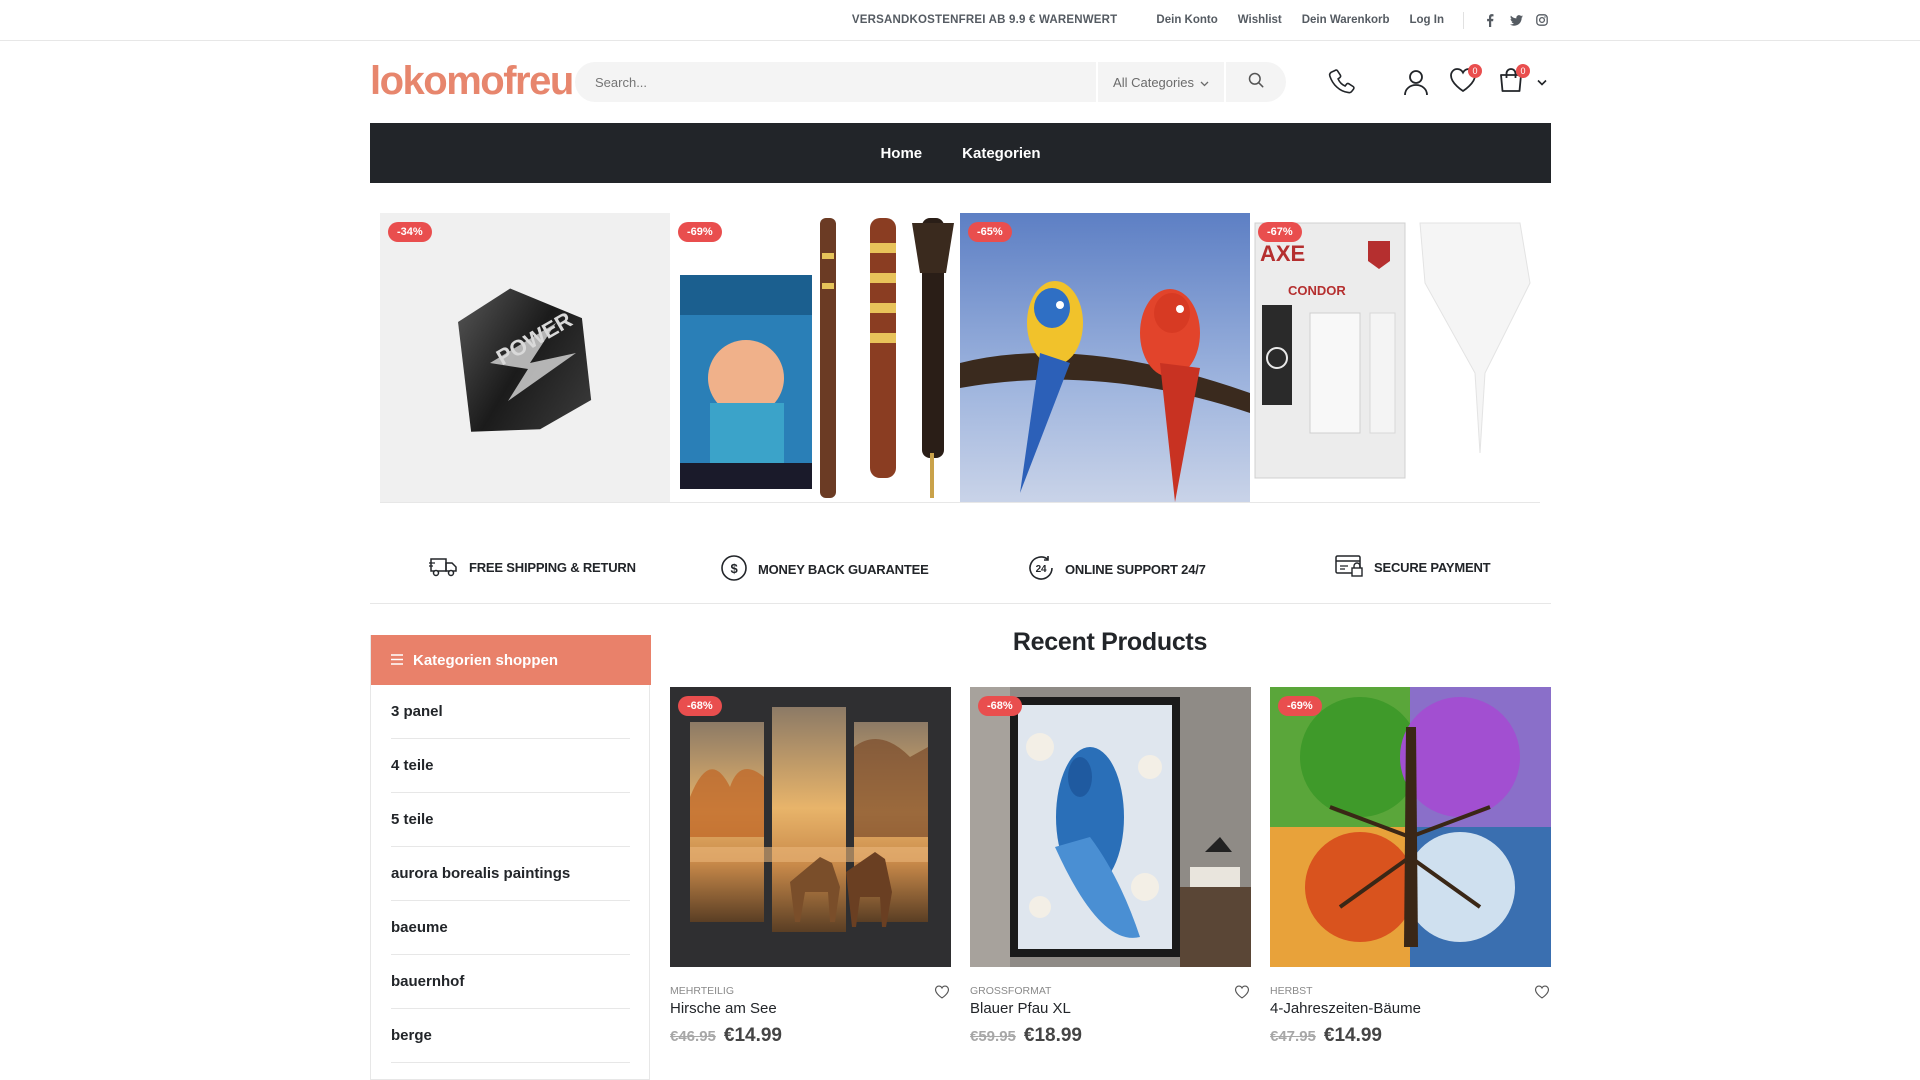  What do you see at coordinates (1345, 1008) in the screenshot?
I see `product-name: 4-Jahreszeiten-Bäume` at bounding box center [1345, 1008].